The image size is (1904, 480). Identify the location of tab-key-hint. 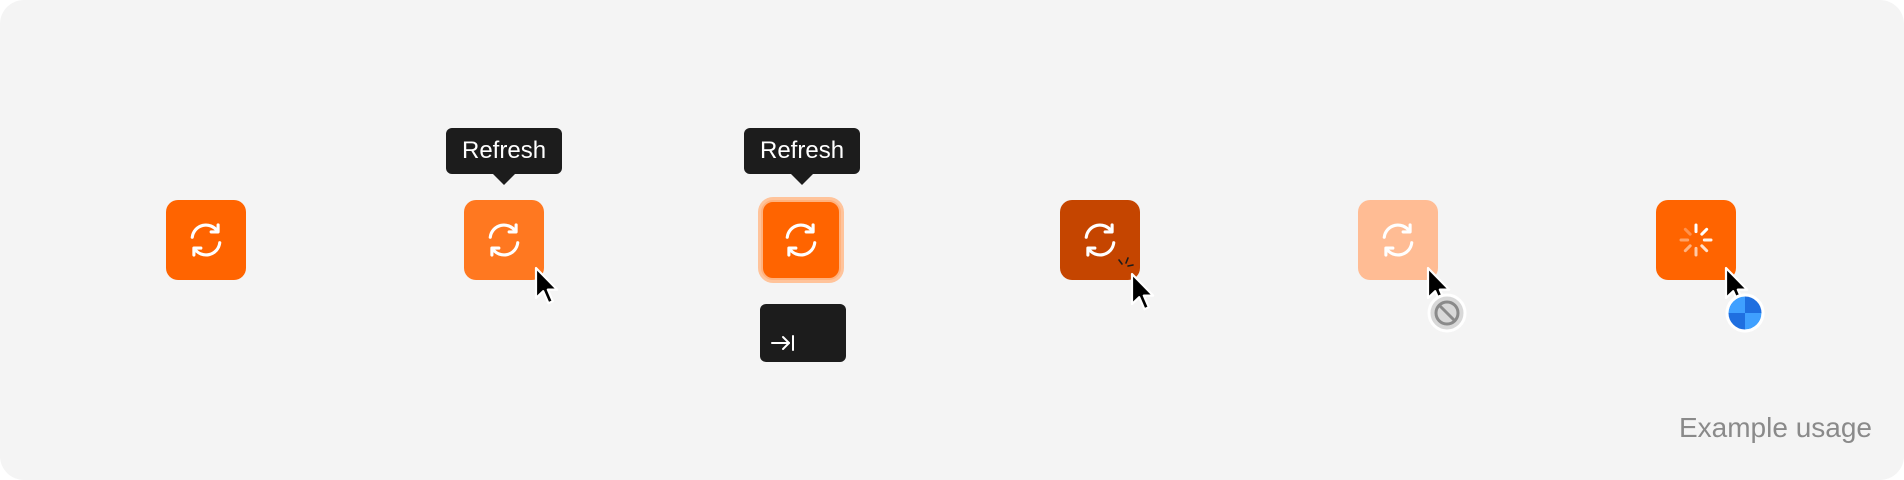
(803, 333).